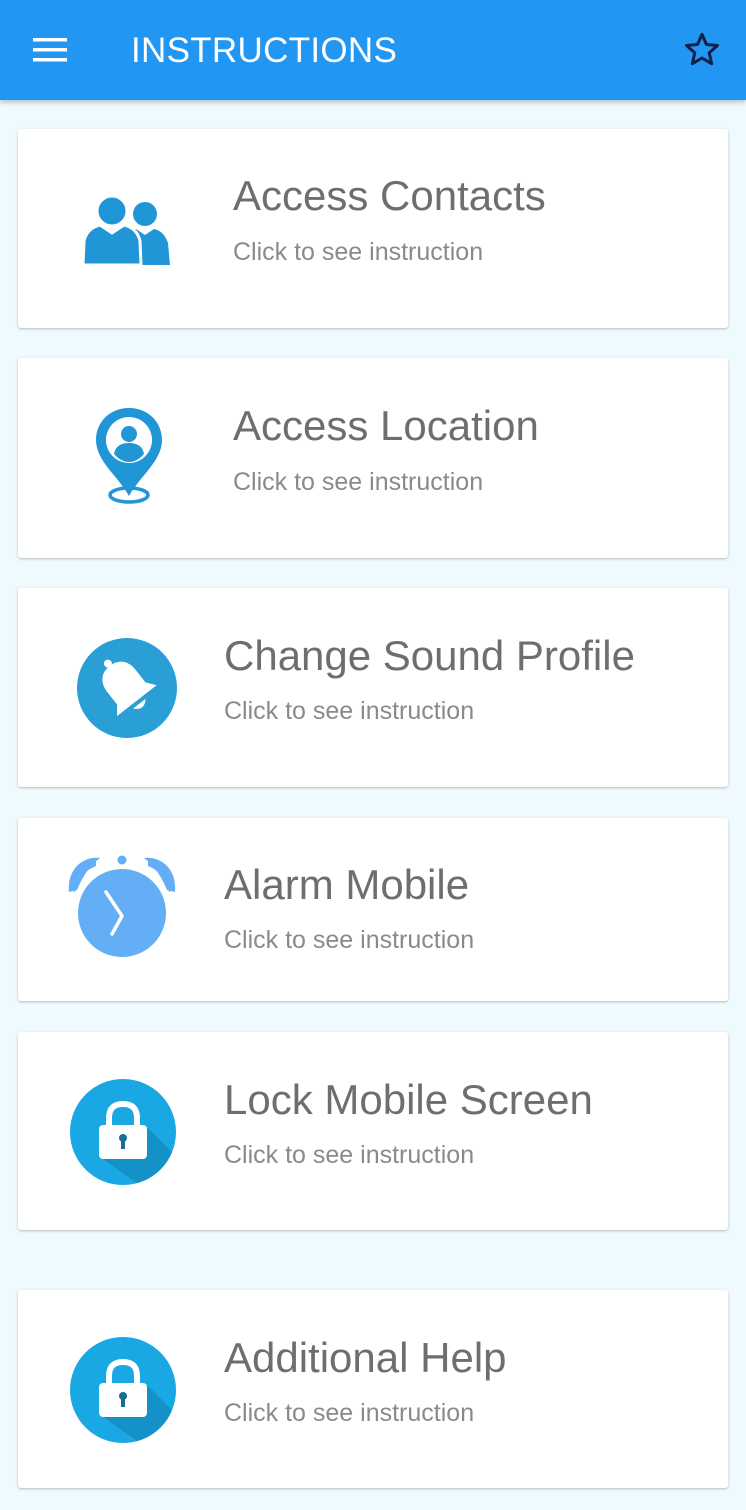  What do you see at coordinates (702, 50) in the screenshot?
I see `star-outline-icon` at bounding box center [702, 50].